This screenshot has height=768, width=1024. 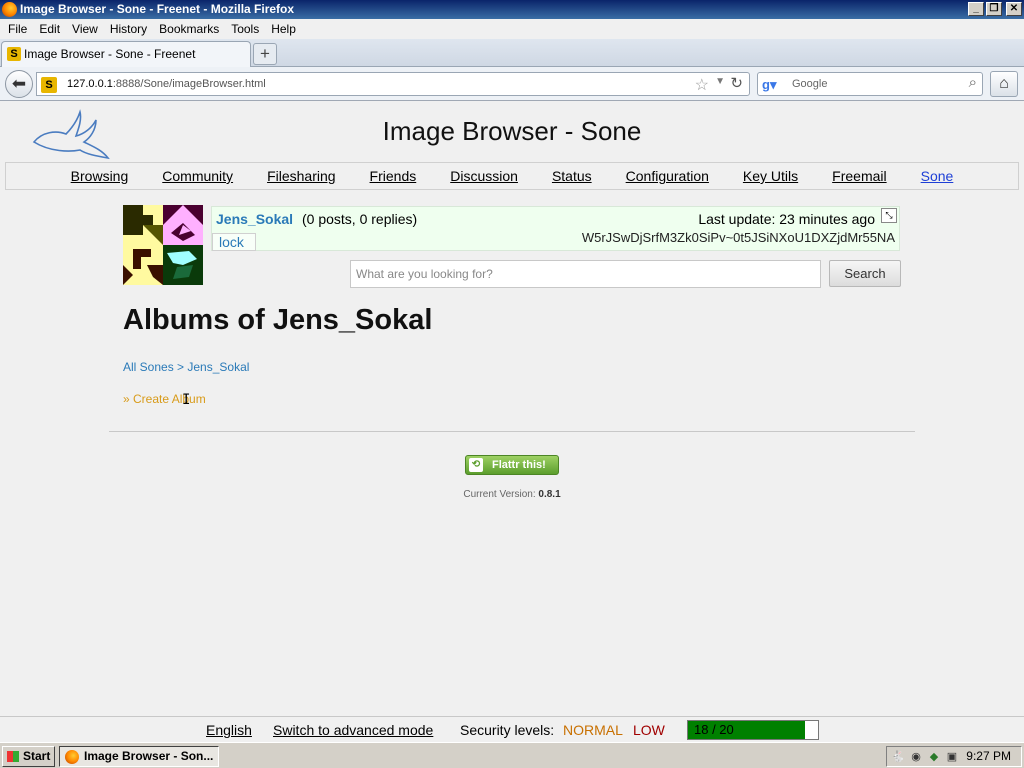 What do you see at coordinates (1014, 9) in the screenshot?
I see `close-button: ✕` at bounding box center [1014, 9].